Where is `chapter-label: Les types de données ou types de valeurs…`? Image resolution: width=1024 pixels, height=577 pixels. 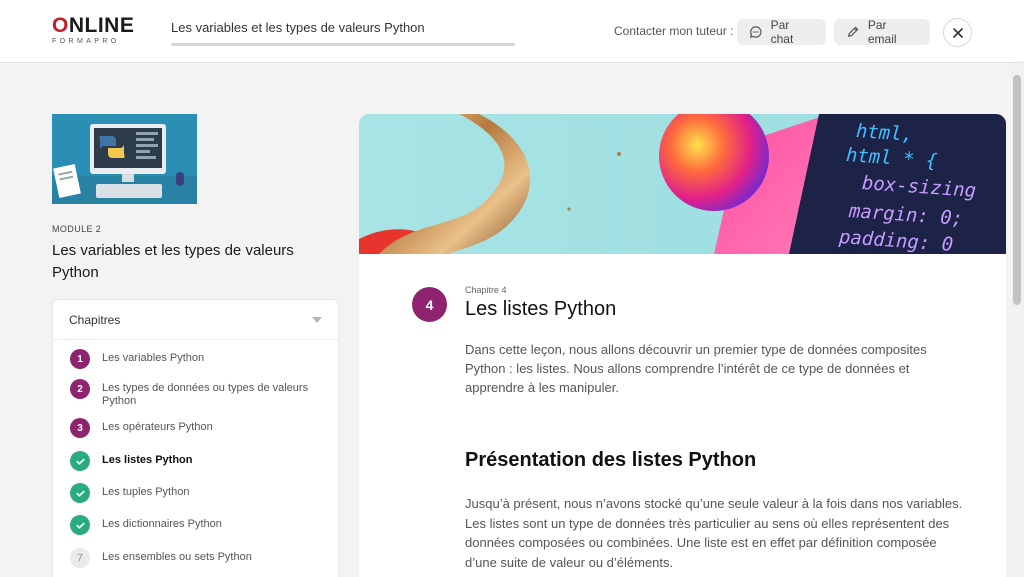 chapter-label: Les types de données ou types de valeurs… is located at coordinates (205, 394).